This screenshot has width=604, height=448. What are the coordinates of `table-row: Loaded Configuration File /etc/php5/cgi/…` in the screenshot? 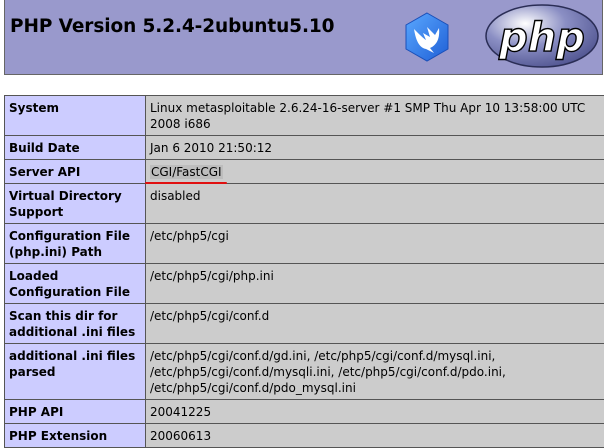 It's located at (304, 284).